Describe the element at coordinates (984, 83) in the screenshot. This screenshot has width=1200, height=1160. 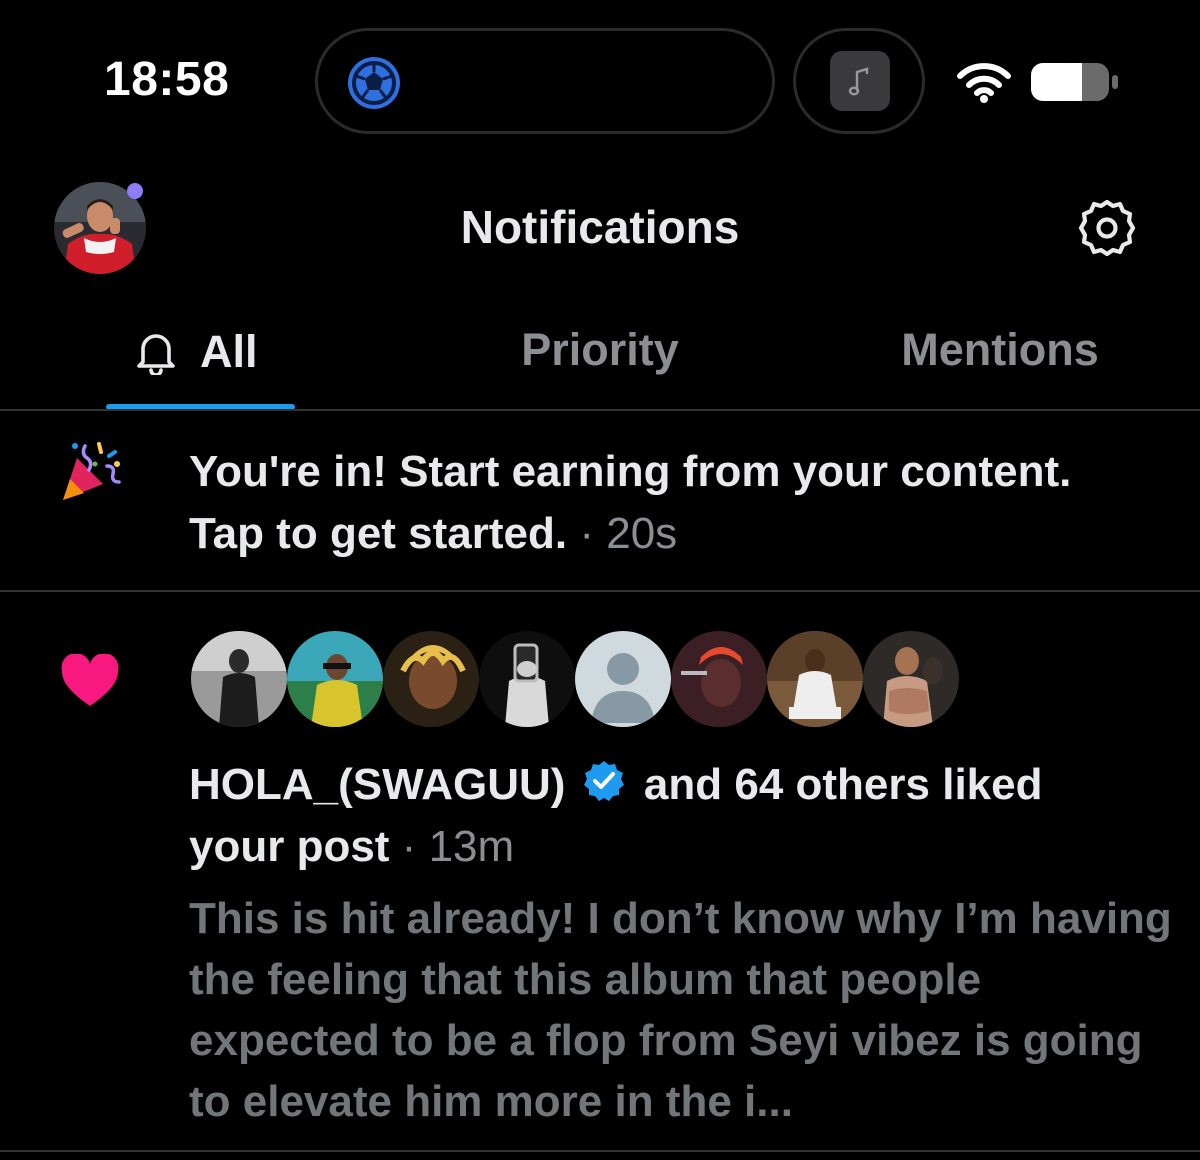
I see `wifi-icon` at that location.